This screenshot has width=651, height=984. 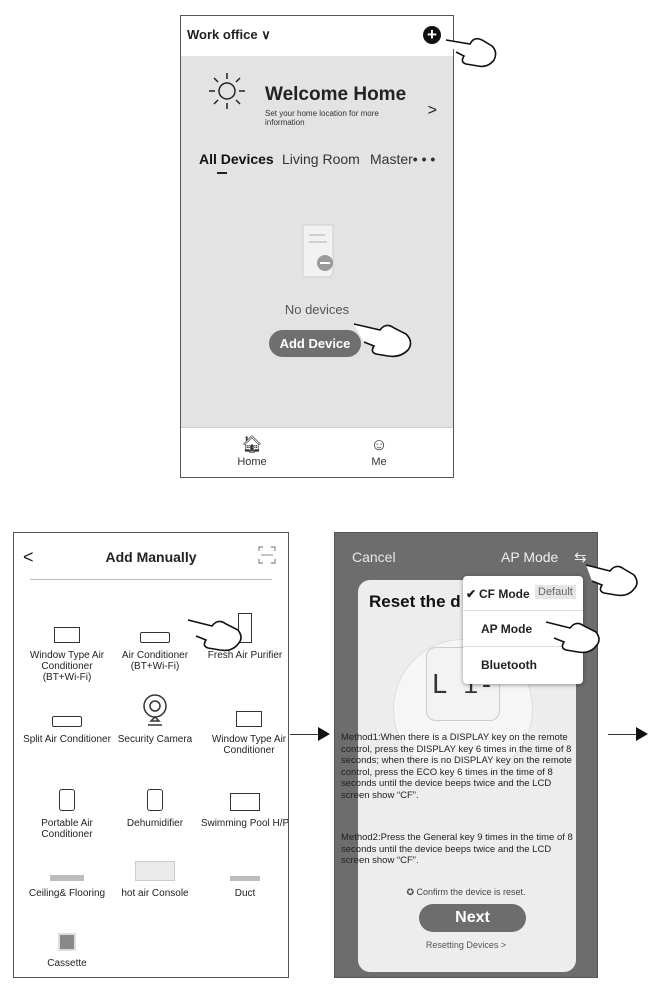 I want to click on empty-text: No devices, so click(x=317, y=309).